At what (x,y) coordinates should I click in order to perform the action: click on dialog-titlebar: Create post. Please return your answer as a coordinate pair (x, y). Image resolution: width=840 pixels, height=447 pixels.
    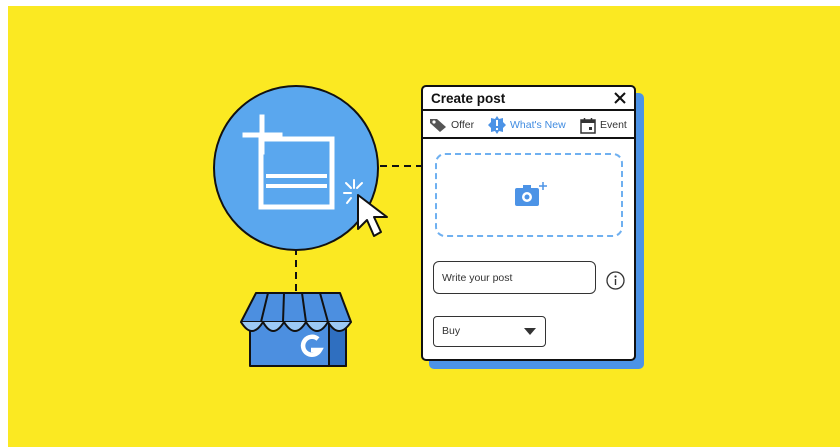
    Looking at the image, I should click on (528, 99).